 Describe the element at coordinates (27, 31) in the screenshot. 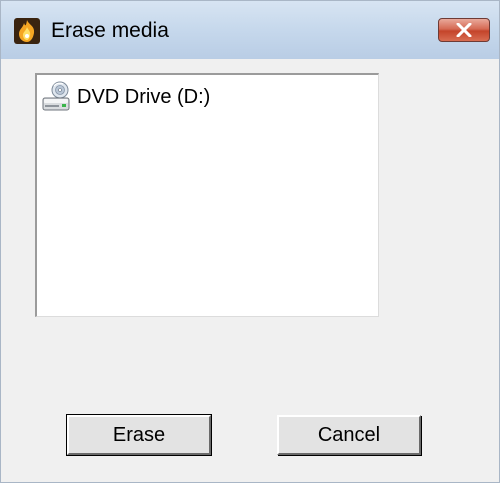

I see `app-flame-icon` at that location.